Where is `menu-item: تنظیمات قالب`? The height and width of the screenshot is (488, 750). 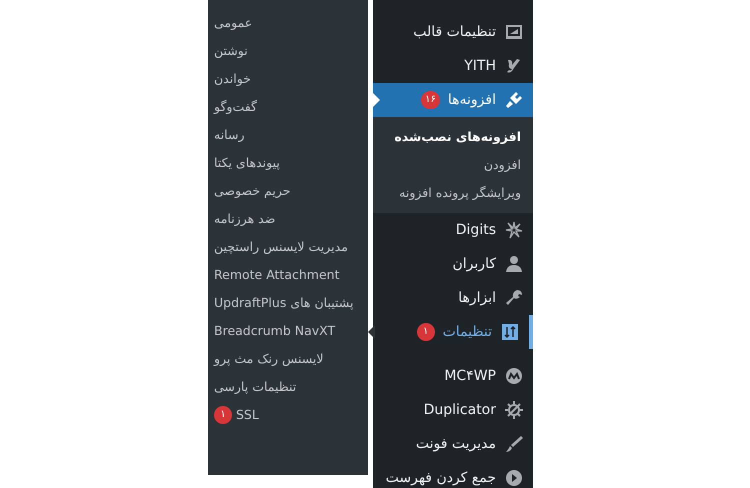 menu-item: تنظیمات قالب is located at coordinates (453, 32).